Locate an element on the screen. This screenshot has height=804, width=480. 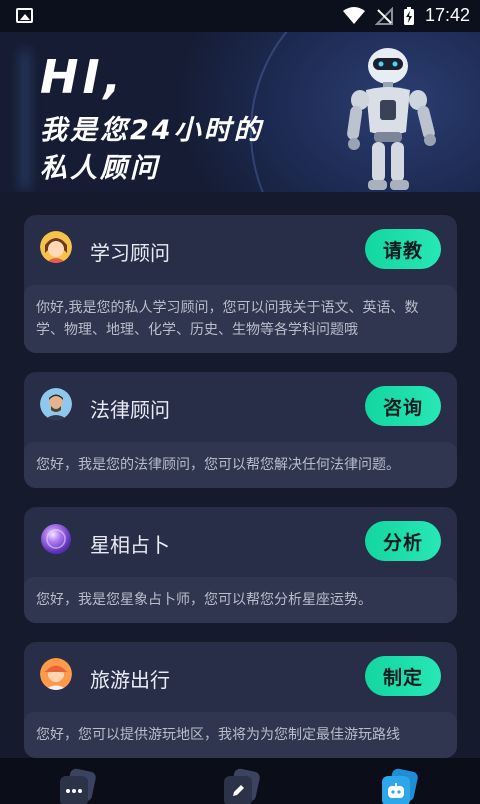
nav-chat is located at coordinates (78, 785).